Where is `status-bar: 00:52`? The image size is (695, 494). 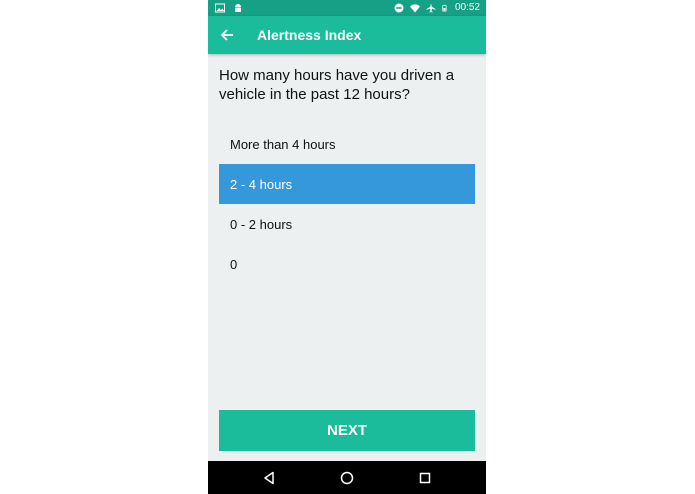 status-bar: 00:52 is located at coordinates (347, 8).